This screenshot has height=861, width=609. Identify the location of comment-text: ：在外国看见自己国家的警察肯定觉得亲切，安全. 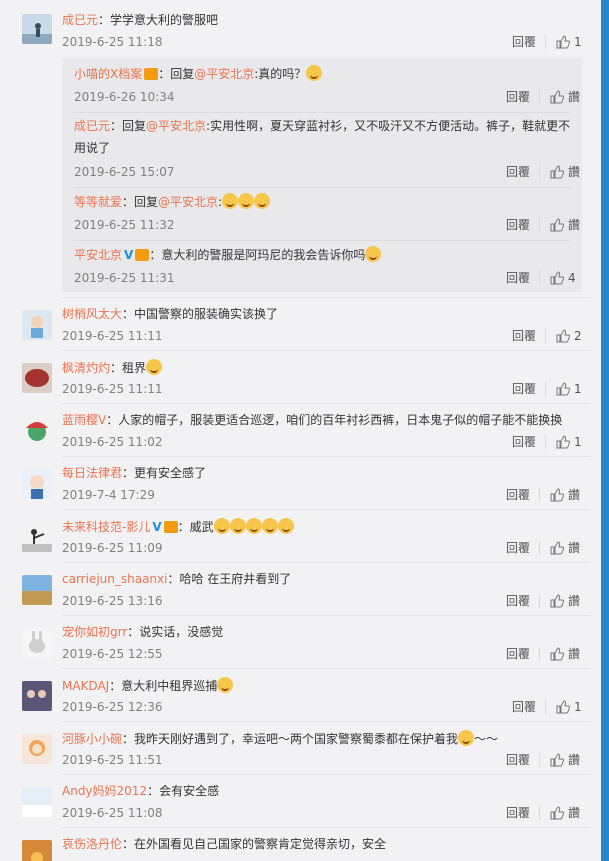
(254, 844).